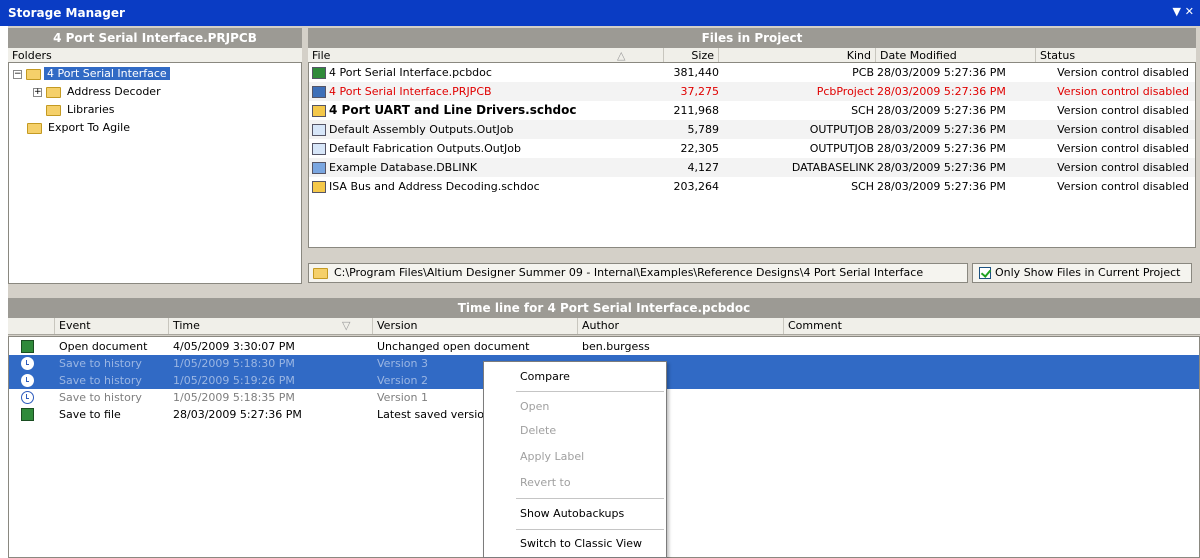 This screenshot has width=1200, height=558. I want to click on menu-item-delete: Delete, so click(575, 431).